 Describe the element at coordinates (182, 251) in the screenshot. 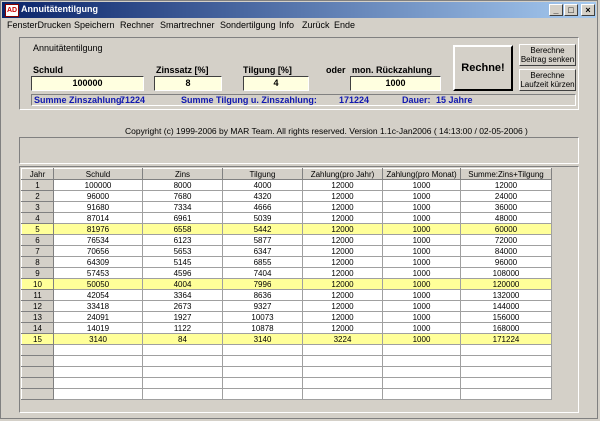

I see `table-cell: 5653` at that location.